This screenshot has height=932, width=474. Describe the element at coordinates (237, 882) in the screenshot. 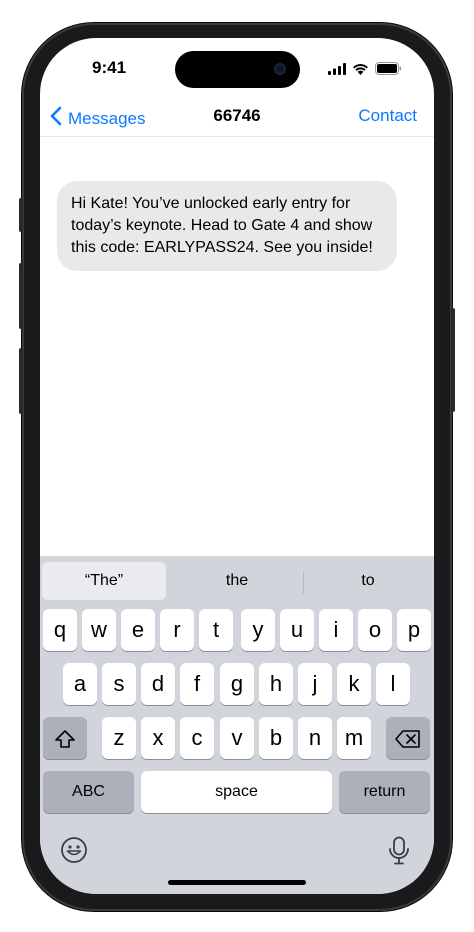

I see `home-indicator` at that location.